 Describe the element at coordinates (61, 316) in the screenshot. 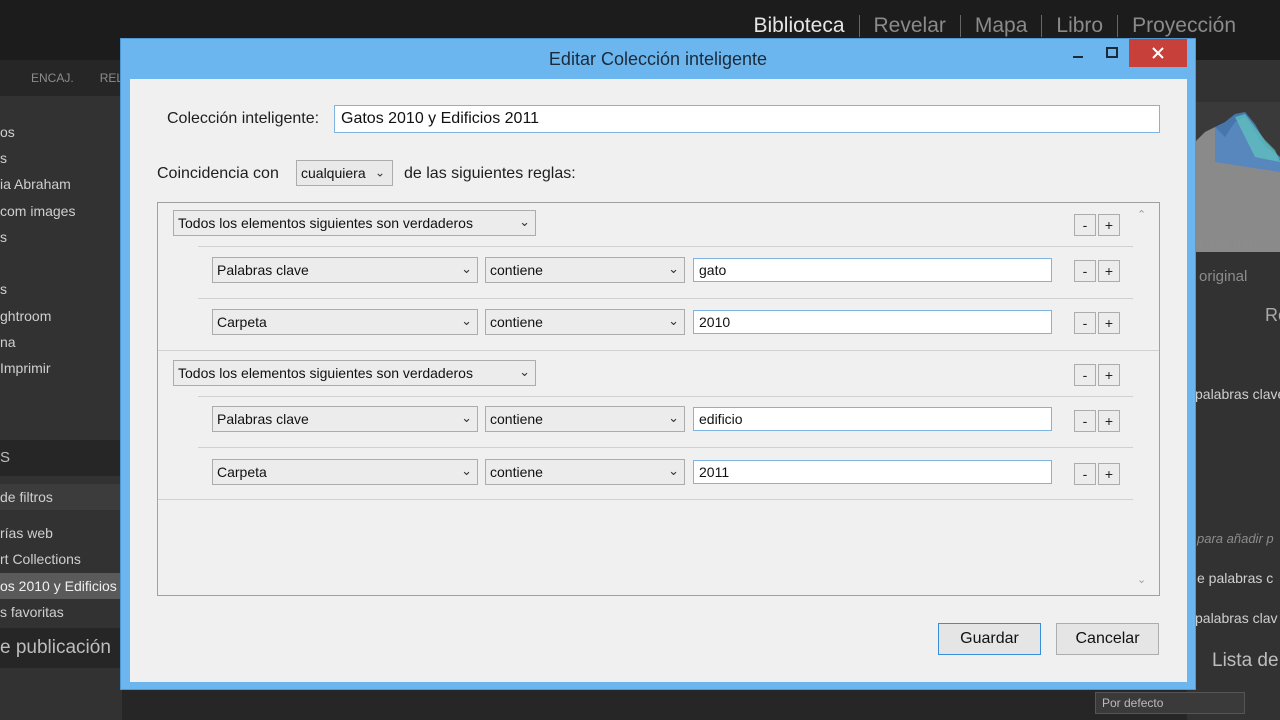

I see `folder-item: ghtroom` at that location.